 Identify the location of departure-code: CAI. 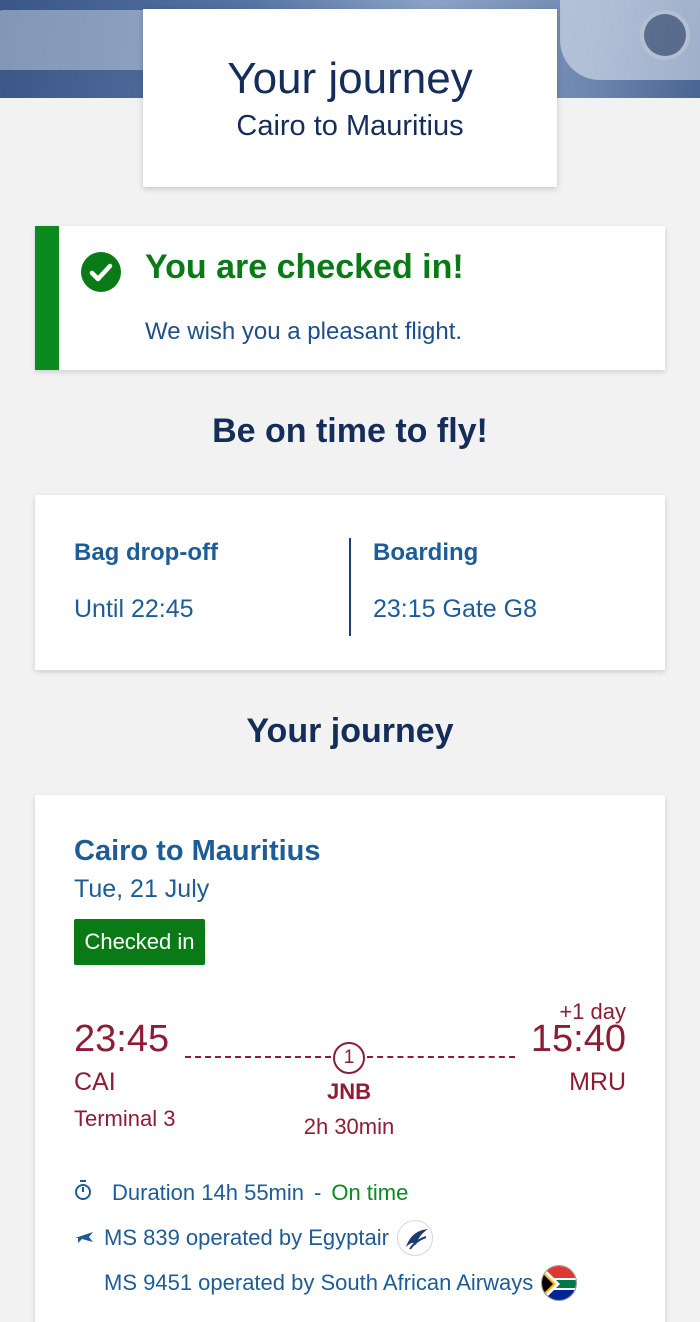
(95, 1082).